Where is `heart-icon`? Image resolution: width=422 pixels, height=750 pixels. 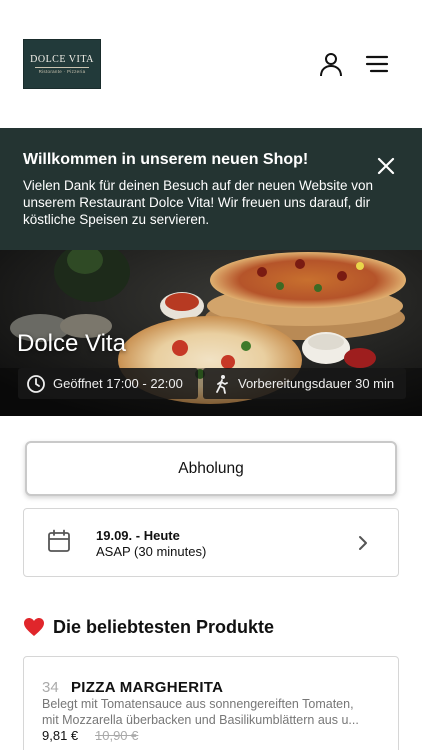 heart-icon is located at coordinates (34, 627).